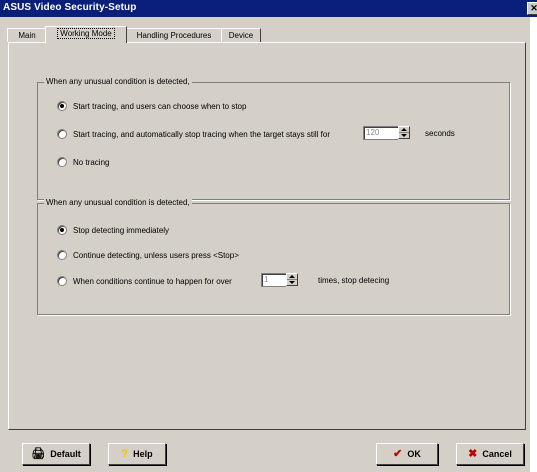 Image resolution: width=537 pixels, height=472 pixels. I want to click on radio-start-tracing-manual, so click(62, 106).